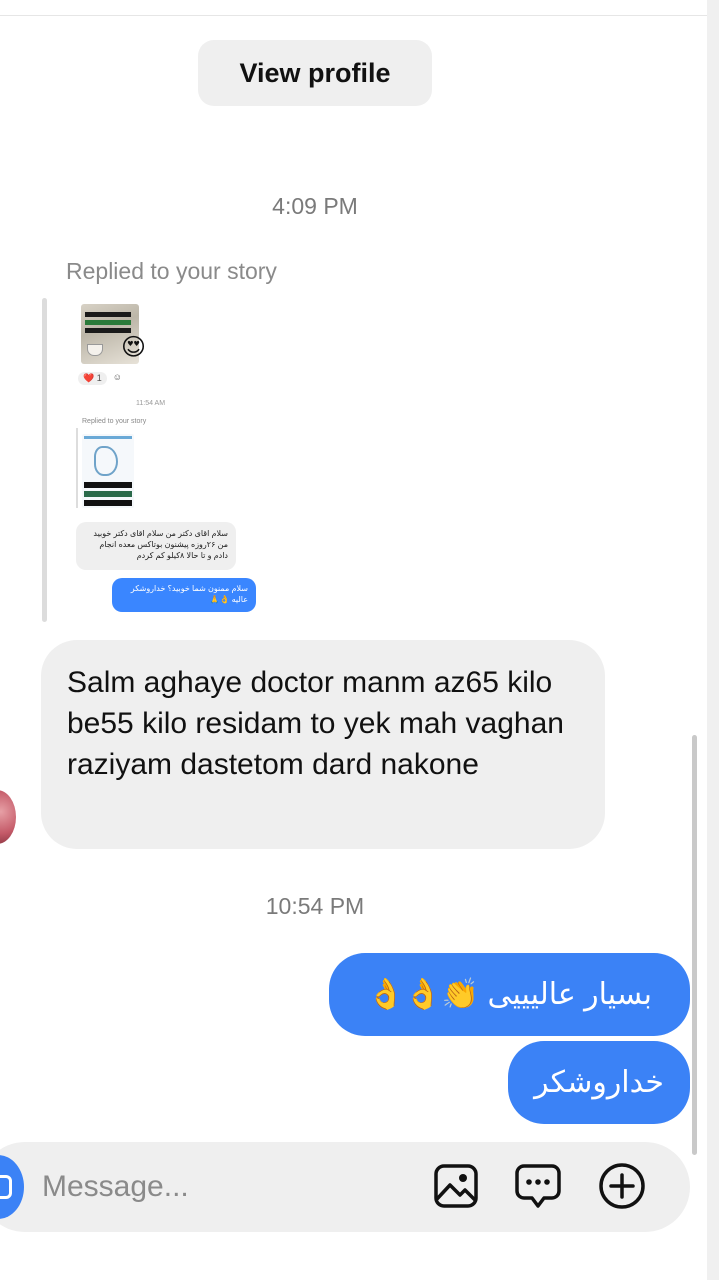 The image size is (719, 1280). What do you see at coordinates (713, 640) in the screenshot?
I see `right-edge` at bounding box center [713, 640].